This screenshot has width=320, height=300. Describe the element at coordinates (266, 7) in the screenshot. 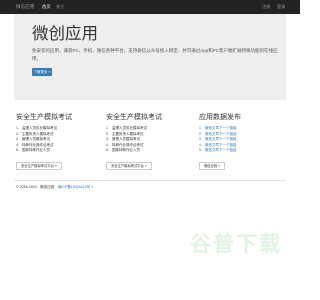

I see `nav-link-register: 注册` at that location.